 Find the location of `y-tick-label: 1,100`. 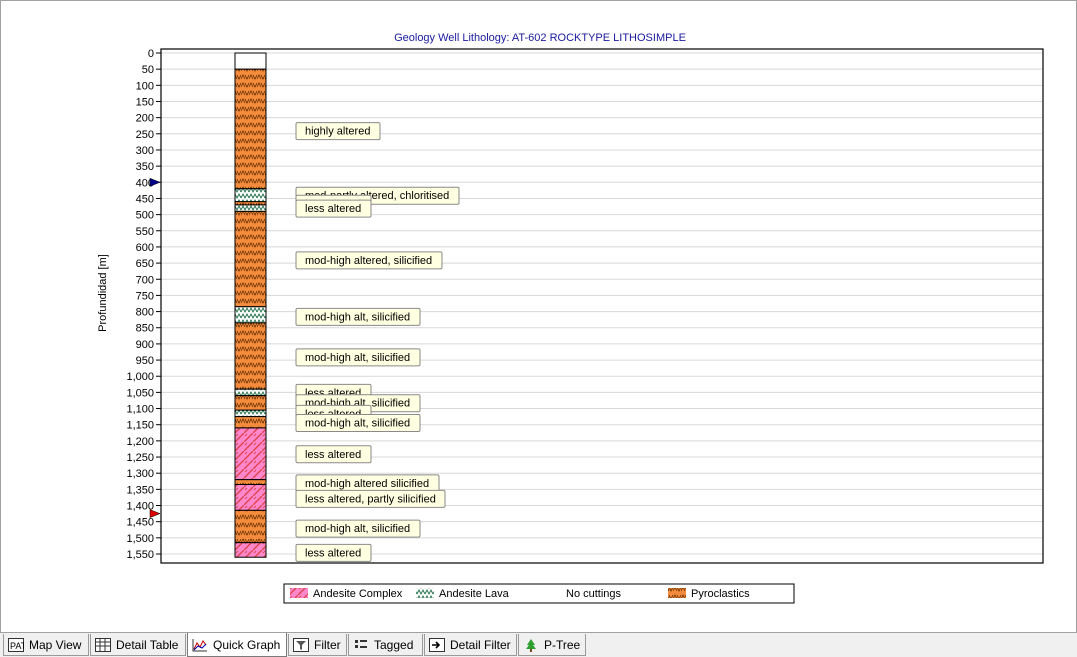

y-tick-label: 1,100 is located at coordinates (140, 410).